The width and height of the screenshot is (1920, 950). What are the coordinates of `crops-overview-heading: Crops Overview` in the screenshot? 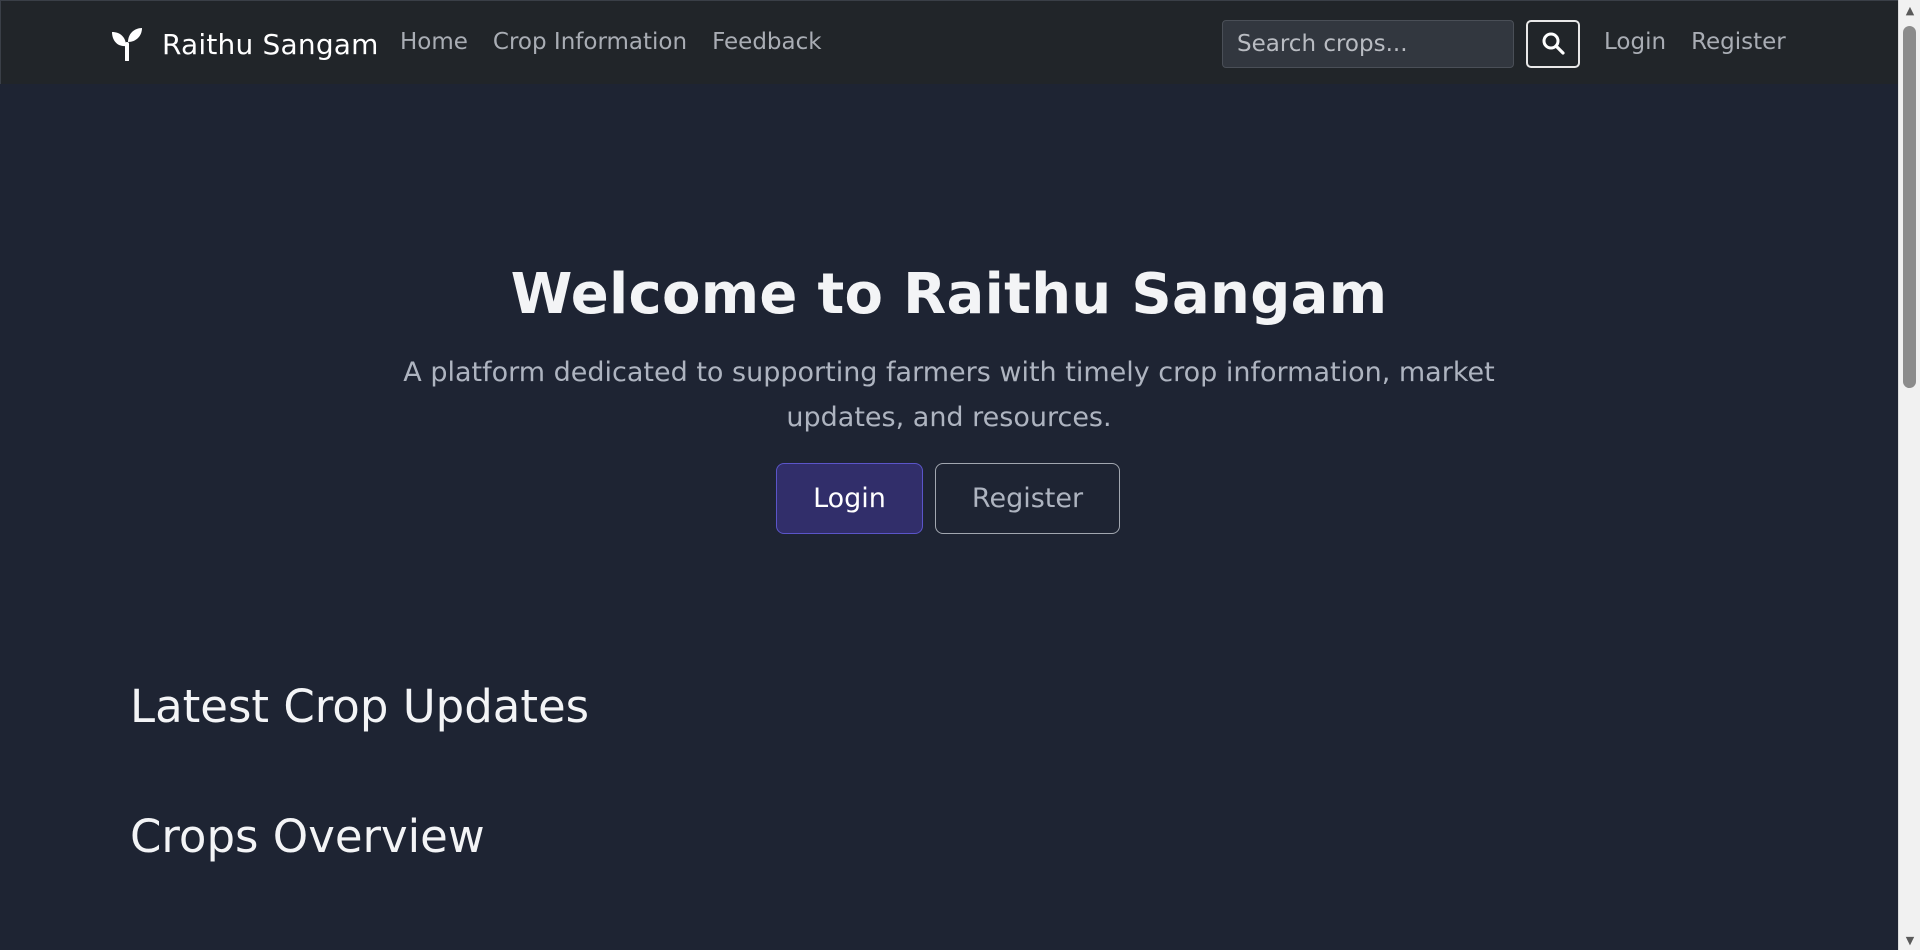 It's located at (307, 836).